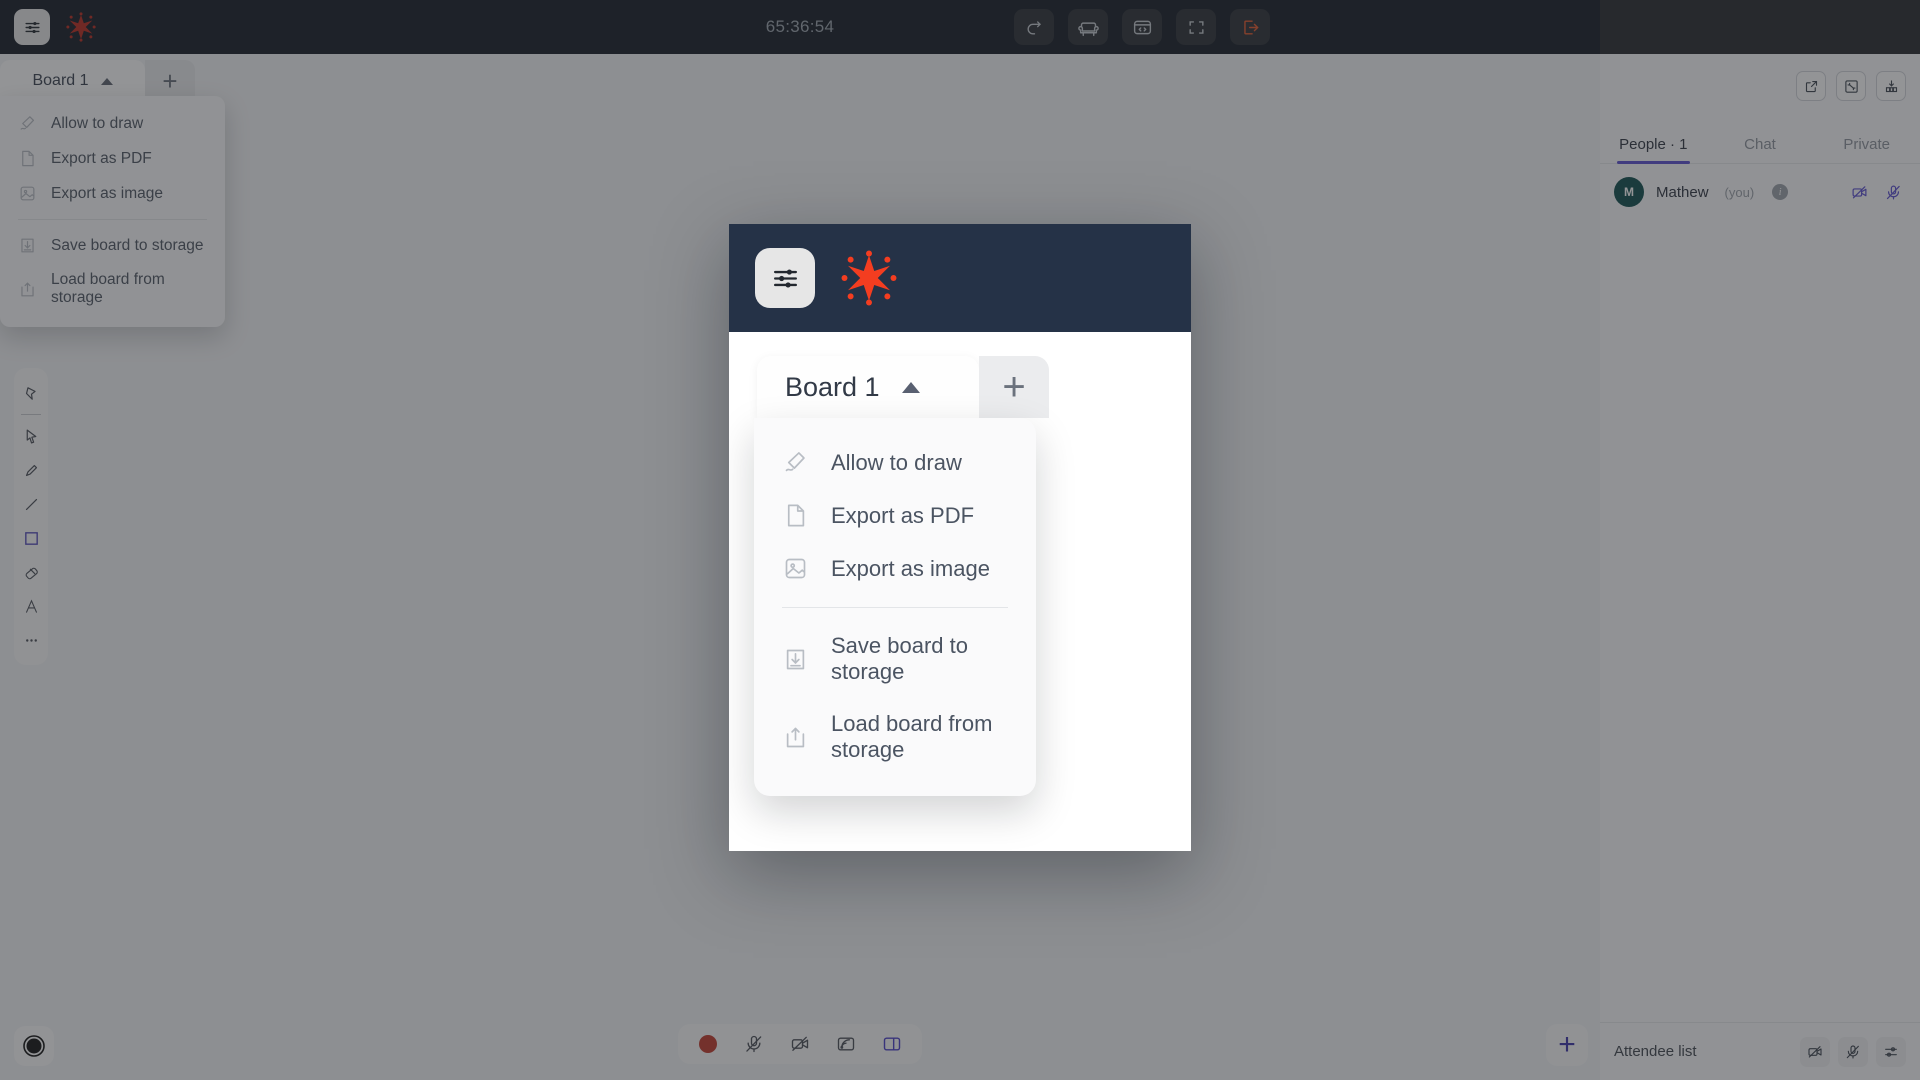 The width and height of the screenshot is (1920, 1080). I want to click on mic-off-all-button, so click(1853, 1051).